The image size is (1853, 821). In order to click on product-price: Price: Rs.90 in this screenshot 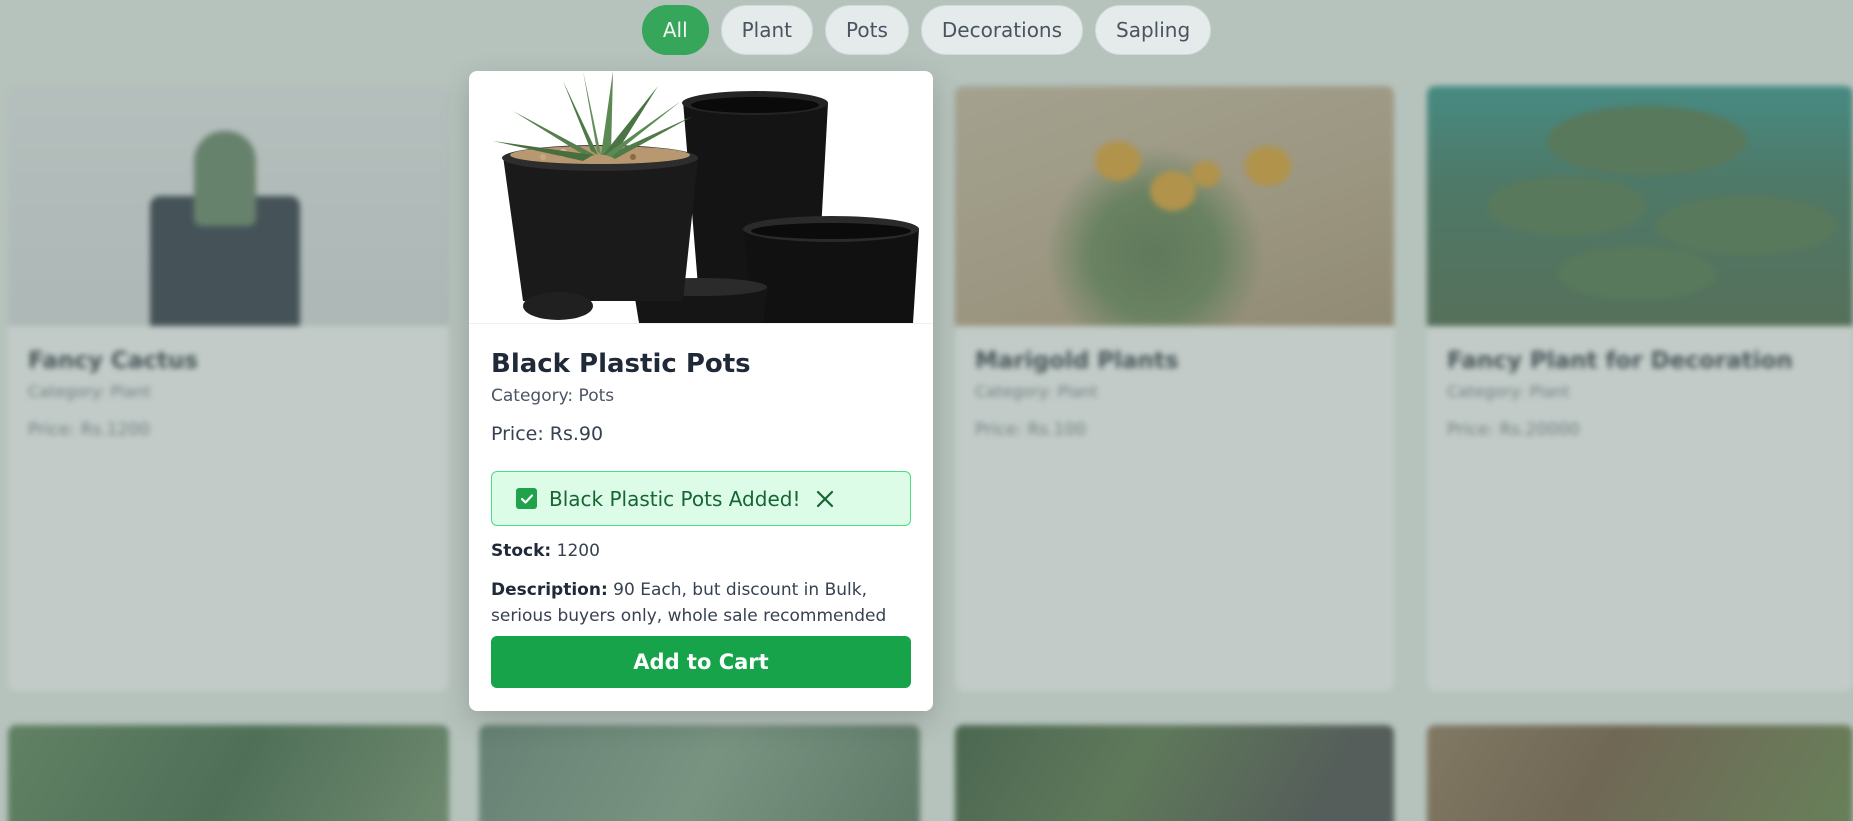, I will do `click(547, 434)`.